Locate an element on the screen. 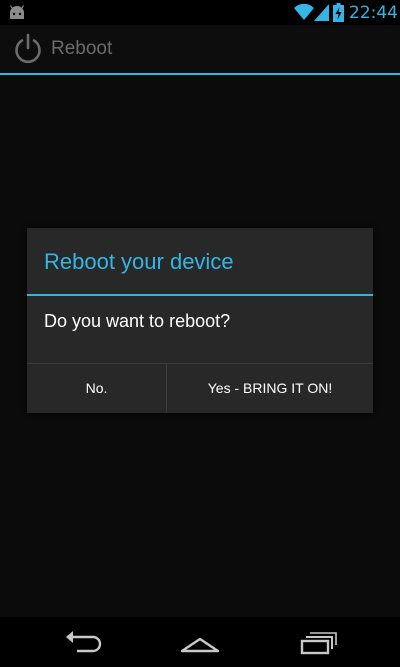 This screenshot has height=667, width=400. dialog-button-bar: No. Yes - BRING IT ON! is located at coordinates (200, 388).